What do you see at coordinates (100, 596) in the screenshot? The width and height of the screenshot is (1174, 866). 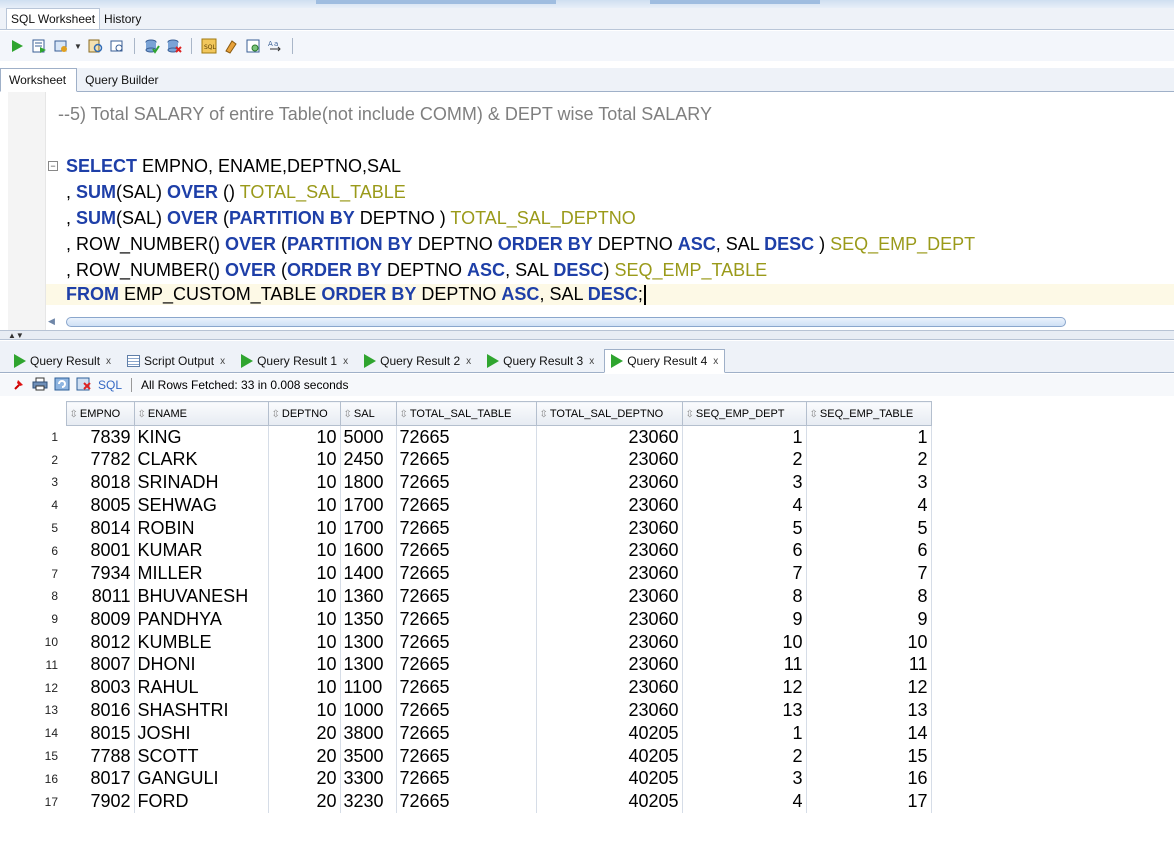 I see `table-cell: 8011` at bounding box center [100, 596].